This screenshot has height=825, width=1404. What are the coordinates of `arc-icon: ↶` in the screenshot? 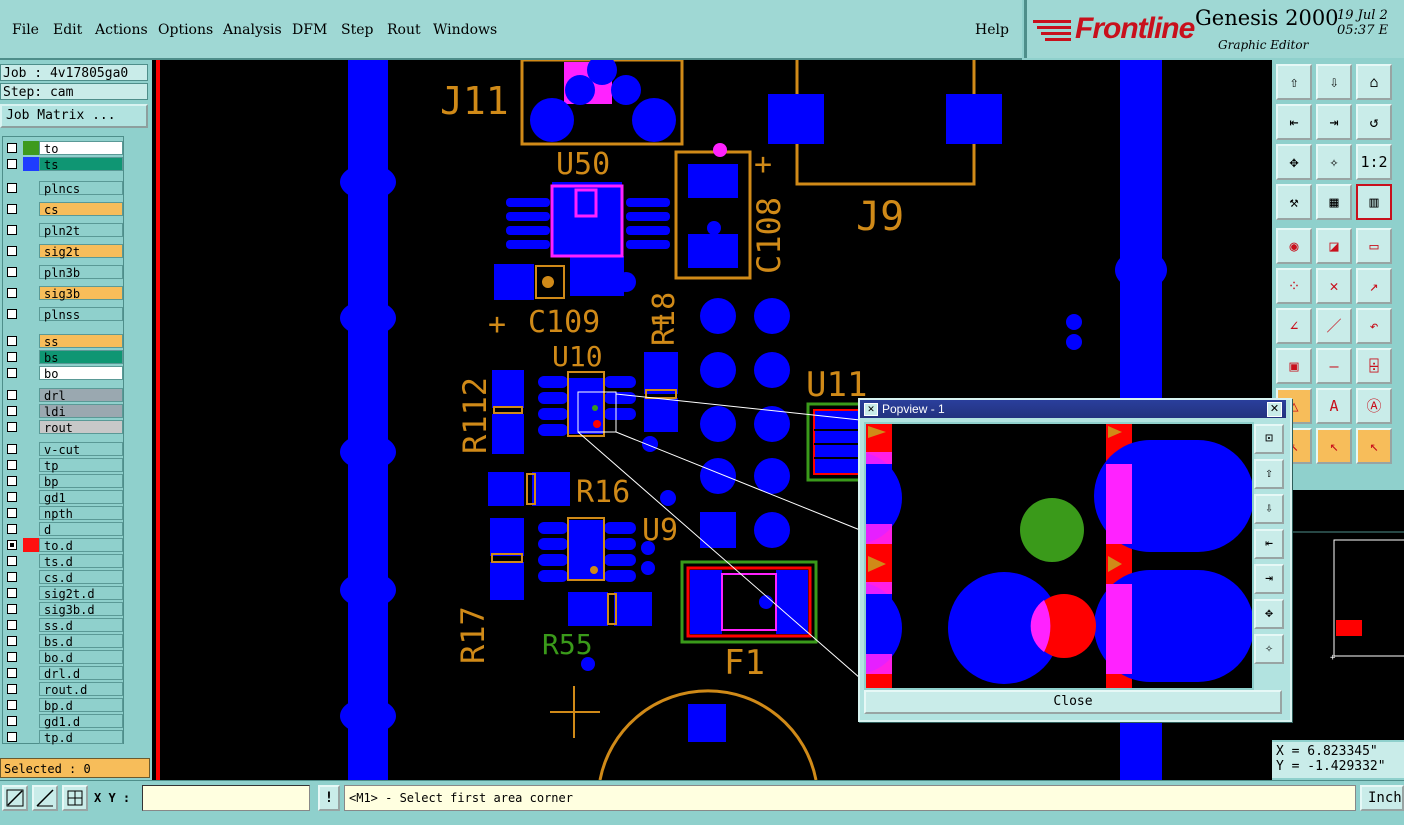 It's located at (1374, 326).